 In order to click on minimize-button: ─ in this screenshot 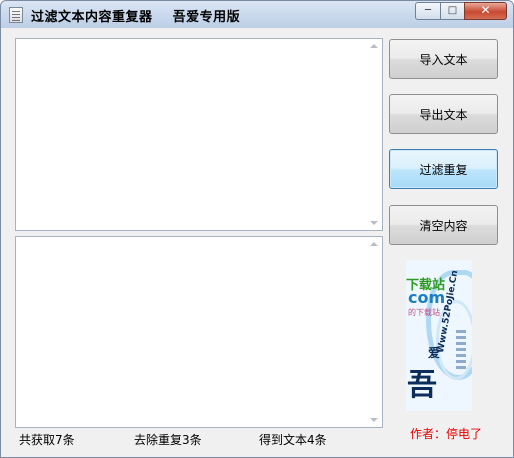, I will do `click(428, 11)`.